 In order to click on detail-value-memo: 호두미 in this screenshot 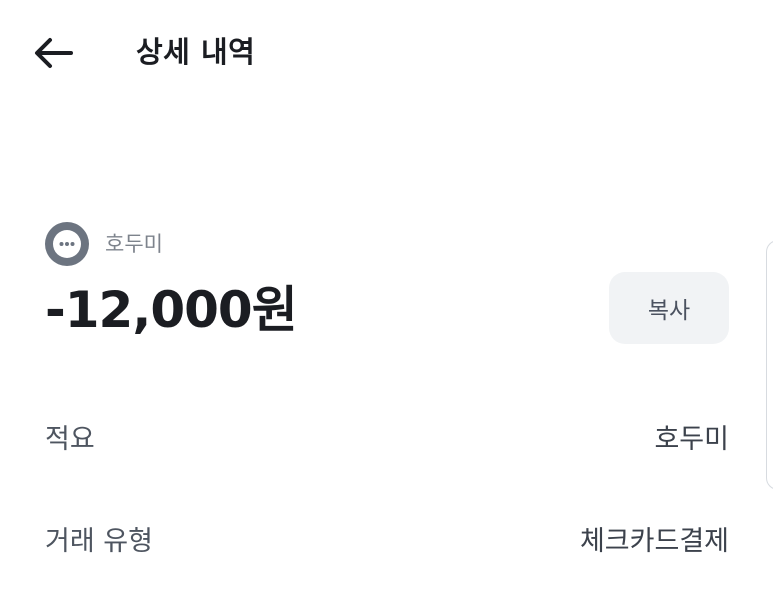, I will do `click(691, 439)`.